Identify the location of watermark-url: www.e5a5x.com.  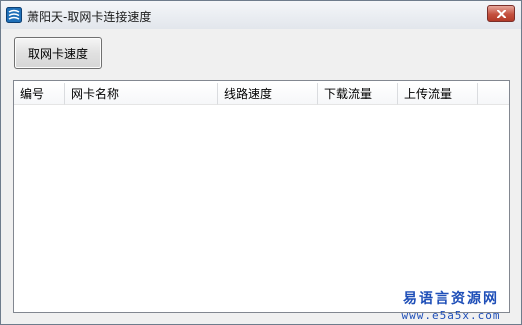
(451, 315).